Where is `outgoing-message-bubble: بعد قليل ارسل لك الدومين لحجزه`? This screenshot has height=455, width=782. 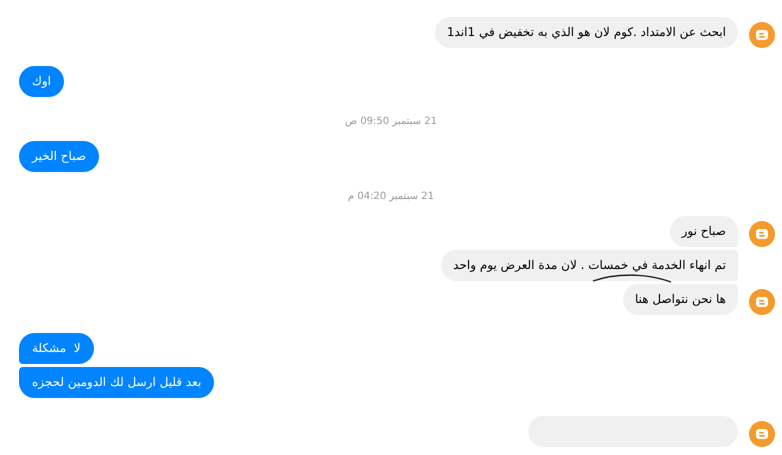
outgoing-message-bubble: بعد قليل ارسل لك الدومين لحجزه is located at coordinates (116, 382).